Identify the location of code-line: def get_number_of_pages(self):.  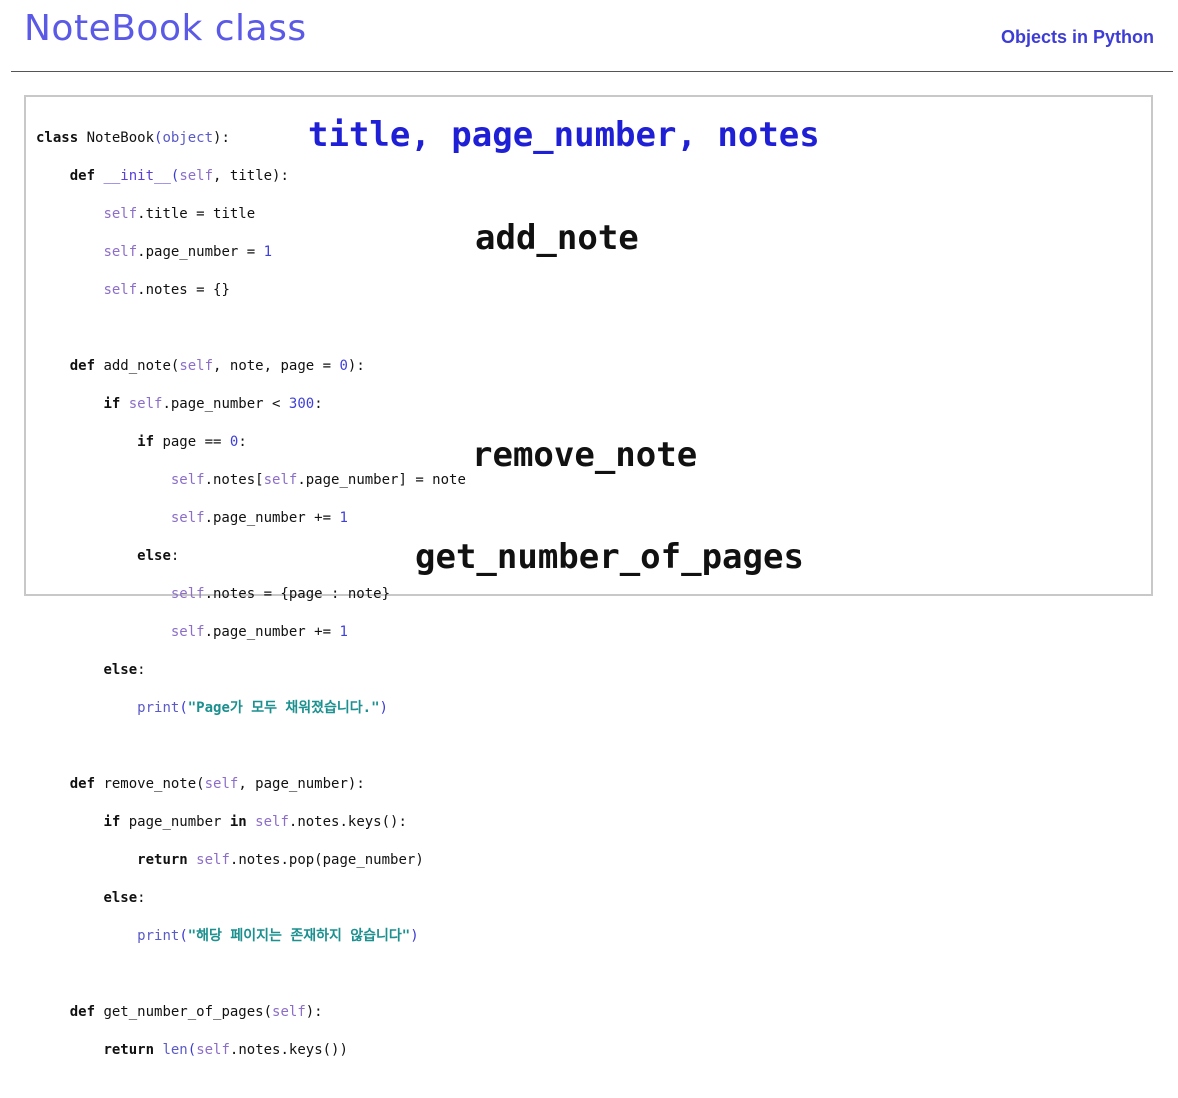
(251, 1012).